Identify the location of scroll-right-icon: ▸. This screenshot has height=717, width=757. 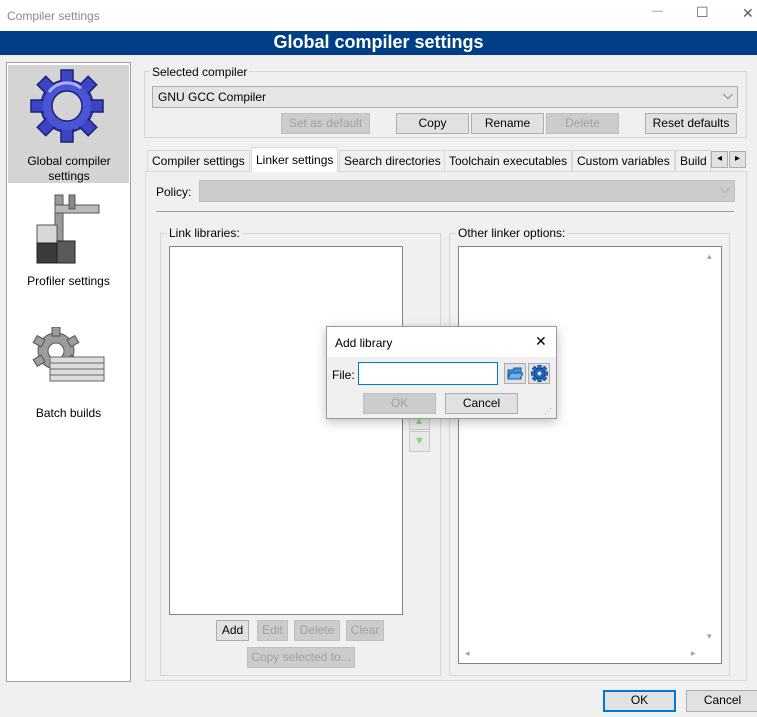
(693, 653).